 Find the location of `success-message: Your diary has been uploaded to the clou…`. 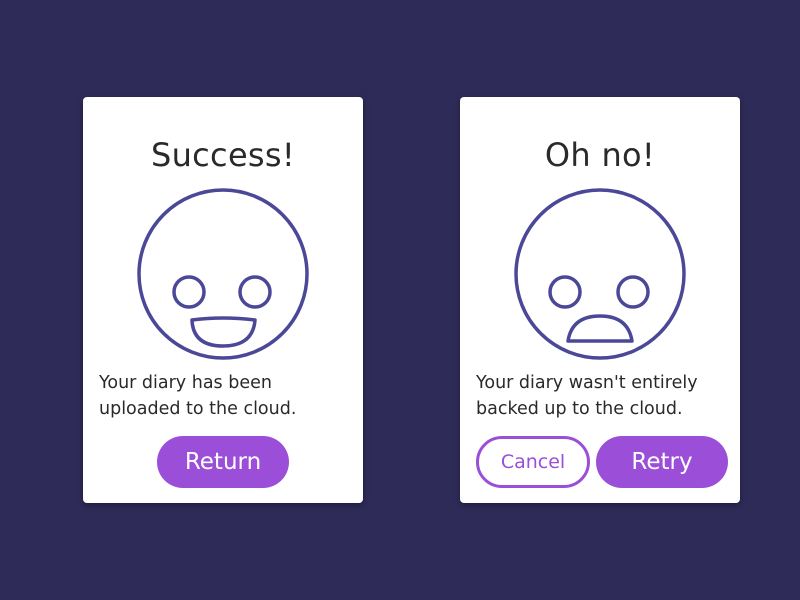

success-message: Your diary has been uploaded to the clou… is located at coordinates (224, 396).